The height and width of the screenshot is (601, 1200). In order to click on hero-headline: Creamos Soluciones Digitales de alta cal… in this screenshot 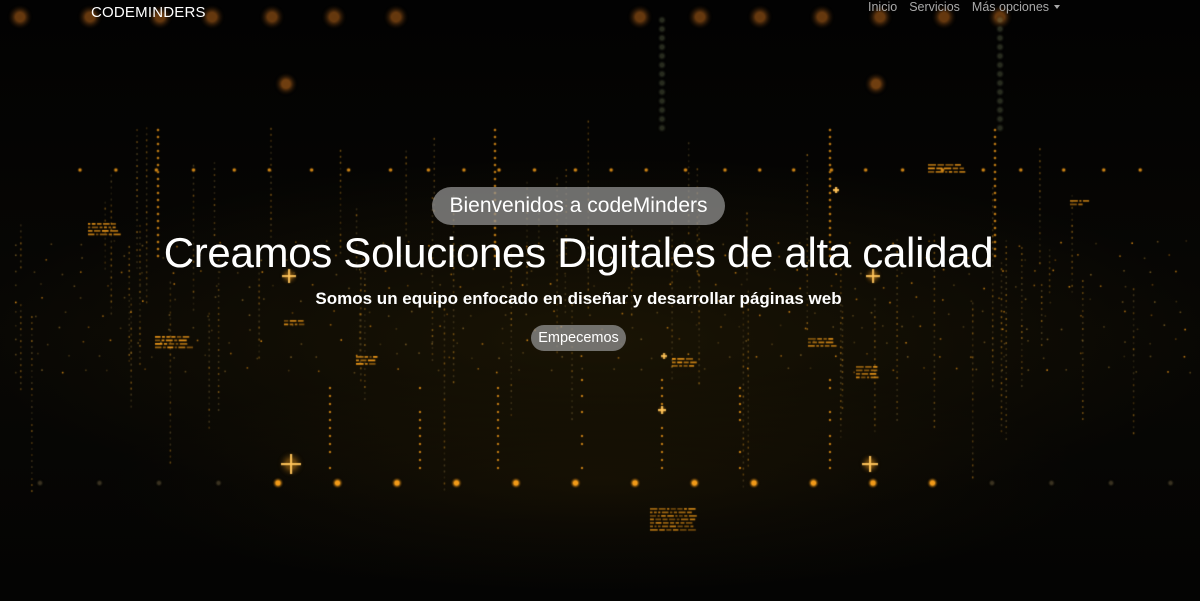, I will do `click(578, 252)`.